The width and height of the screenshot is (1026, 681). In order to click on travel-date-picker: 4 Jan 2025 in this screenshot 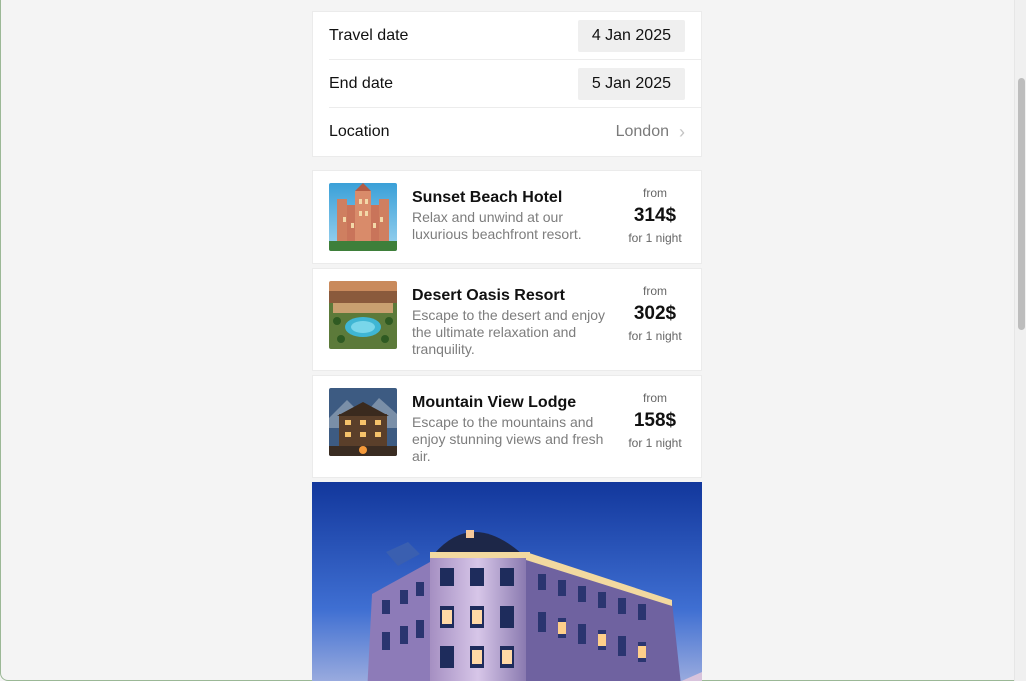, I will do `click(631, 35)`.